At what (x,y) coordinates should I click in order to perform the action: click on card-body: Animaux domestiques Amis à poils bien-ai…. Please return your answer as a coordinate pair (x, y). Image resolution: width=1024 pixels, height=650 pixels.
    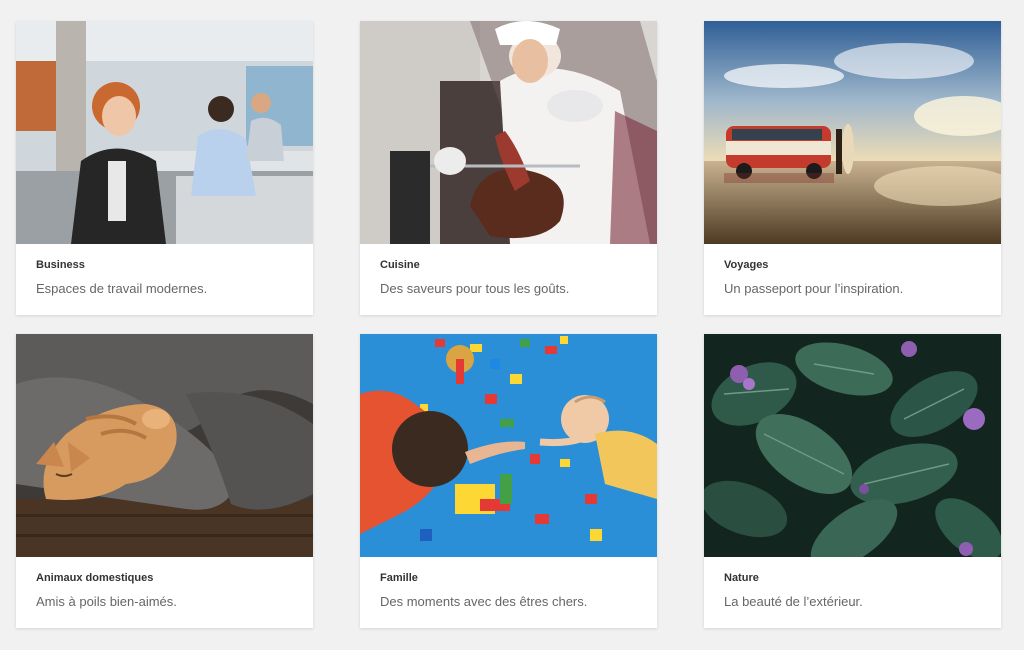
    Looking at the image, I should click on (164, 583).